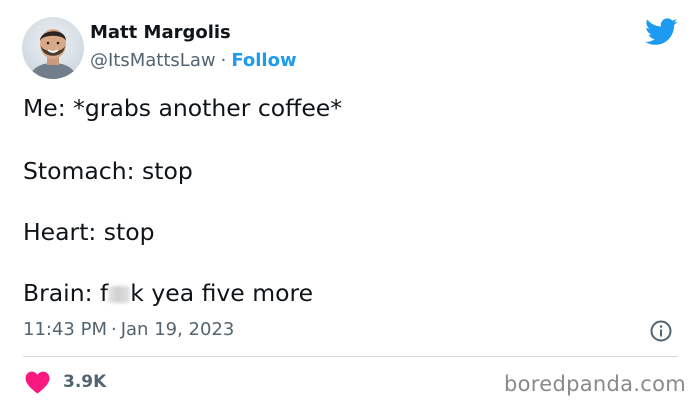 This screenshot has width=700, height=410. Describe the element at coordinates (119, 294) in the screenshot. I see `censor-blur` at that location.